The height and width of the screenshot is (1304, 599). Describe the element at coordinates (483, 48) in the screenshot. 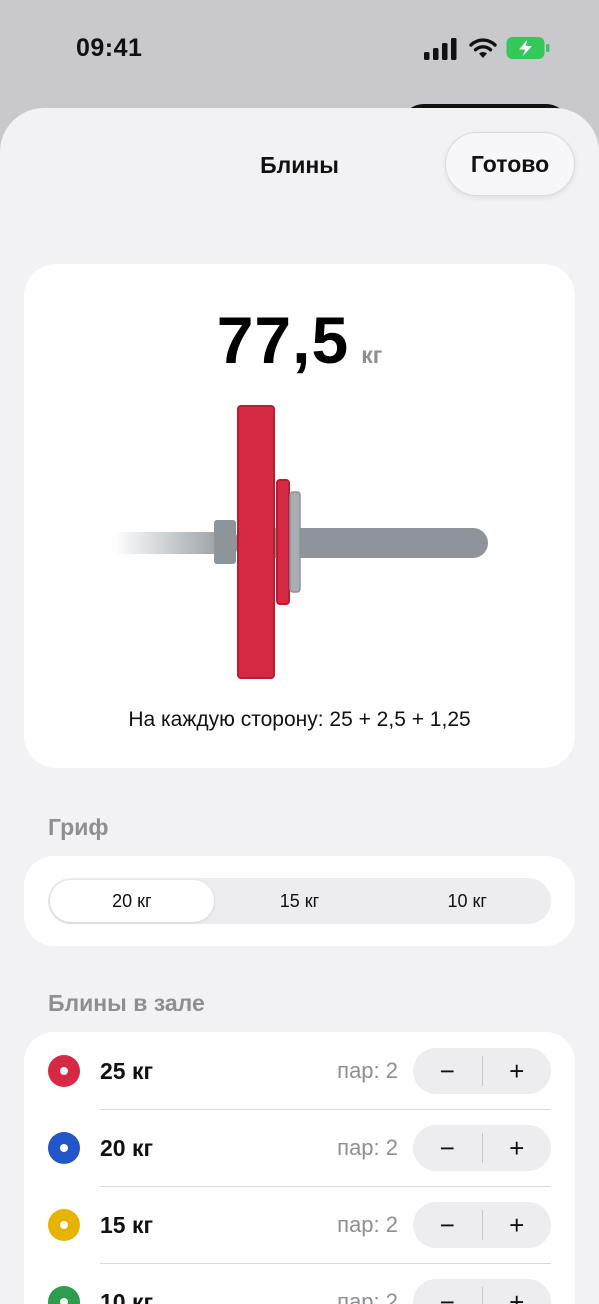

I see `wifi-icon` at that location.